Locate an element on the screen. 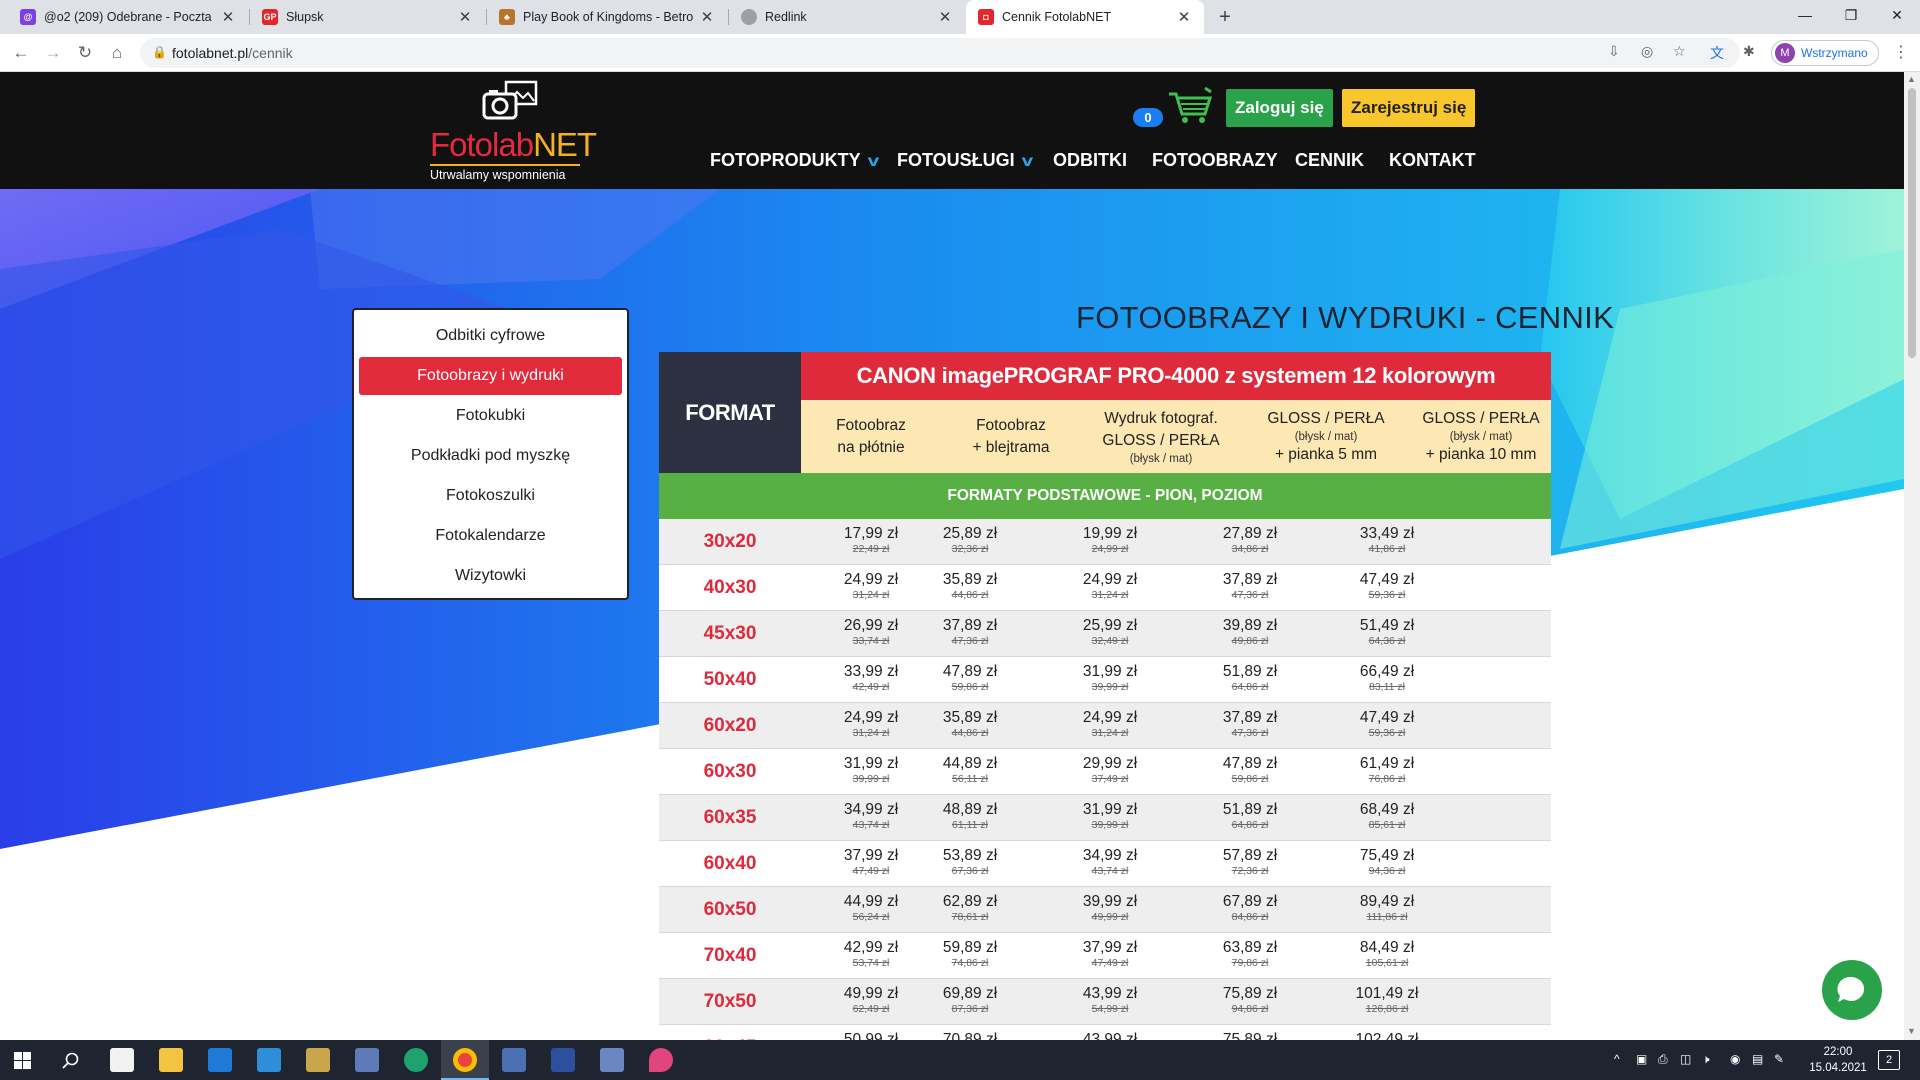  fotolabnet-logo: FotolabNET Utrwalamy wspomnienia is located at coordinates (511, 131).